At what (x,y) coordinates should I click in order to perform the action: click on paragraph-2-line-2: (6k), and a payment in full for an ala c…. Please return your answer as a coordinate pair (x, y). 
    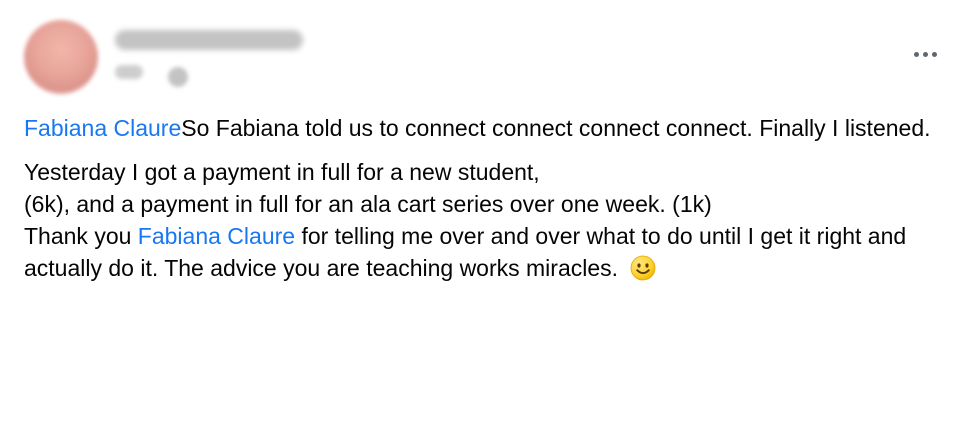
    Looking at the image, I should click on (368, 204).